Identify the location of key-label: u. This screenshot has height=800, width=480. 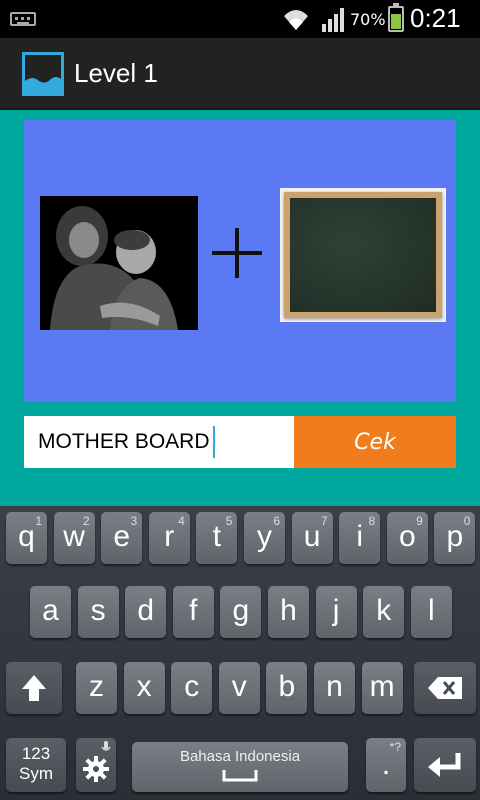
(312, 536).